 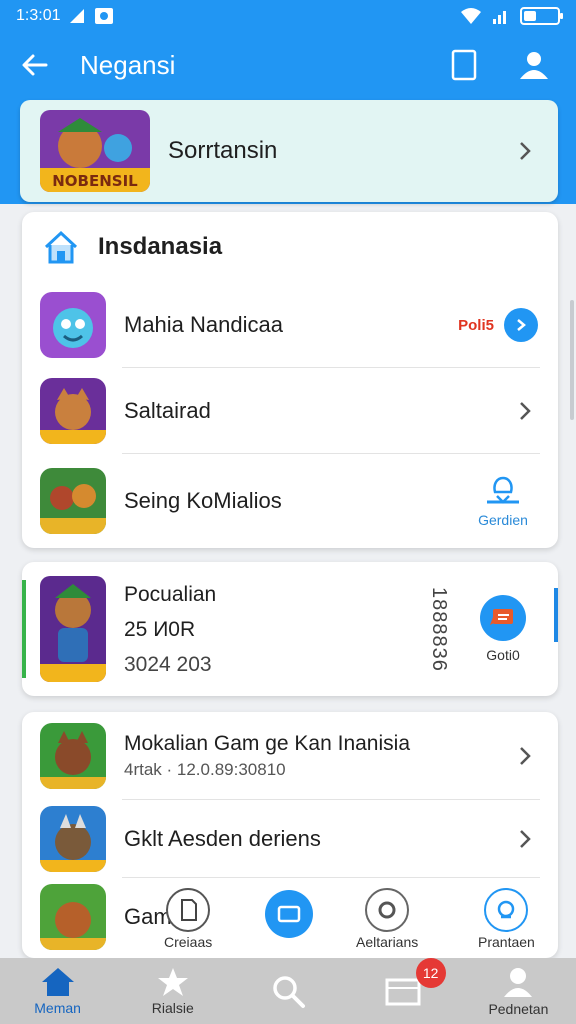 I want to click on featured-game-thumbnail: NOBENSIL, so click(x=95, y=151).